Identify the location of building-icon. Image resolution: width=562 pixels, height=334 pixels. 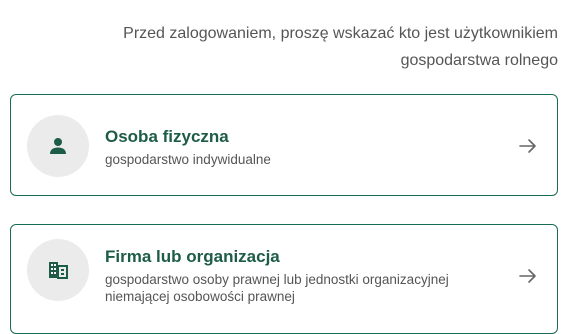
(58, 270).